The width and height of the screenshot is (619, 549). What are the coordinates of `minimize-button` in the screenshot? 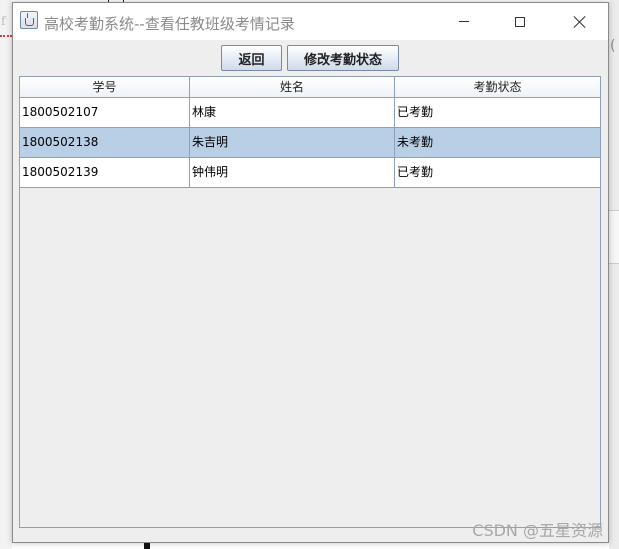 It's located at (464, 21).